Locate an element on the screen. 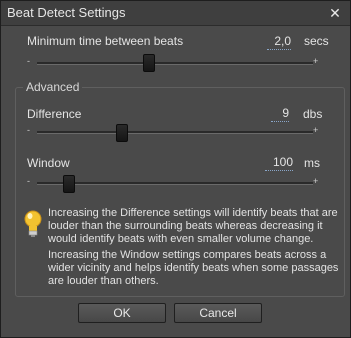 The image size is (351, 338). window-slider-track is located at coordinates (175, 183).